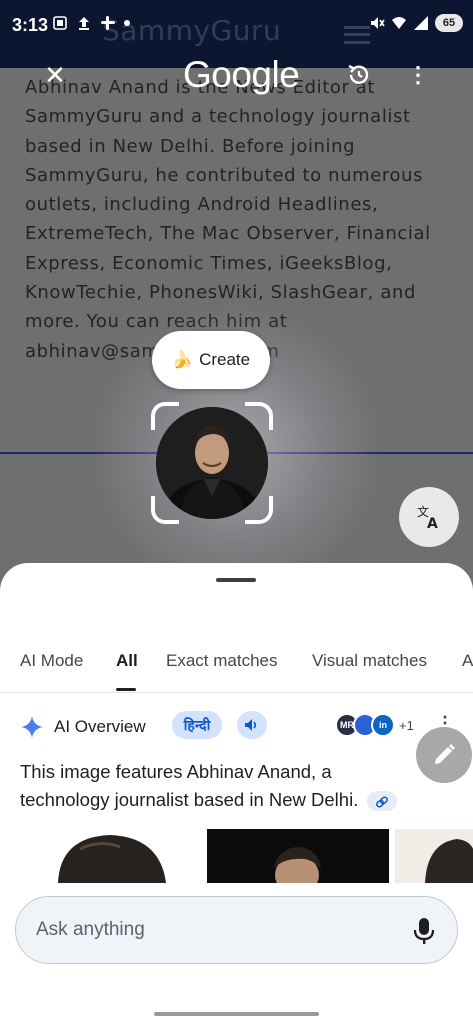 This screenshot has height=1024, width=473. I want to click on dot-icon, so click(127, 23).